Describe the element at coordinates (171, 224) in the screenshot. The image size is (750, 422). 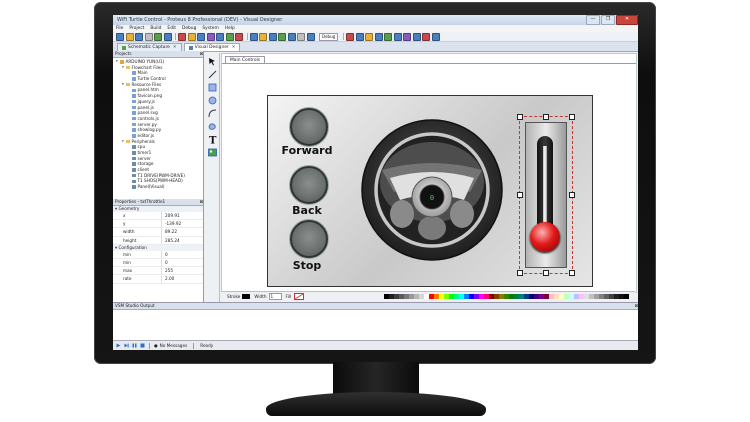
I see `property-value: -139.92` at that location.